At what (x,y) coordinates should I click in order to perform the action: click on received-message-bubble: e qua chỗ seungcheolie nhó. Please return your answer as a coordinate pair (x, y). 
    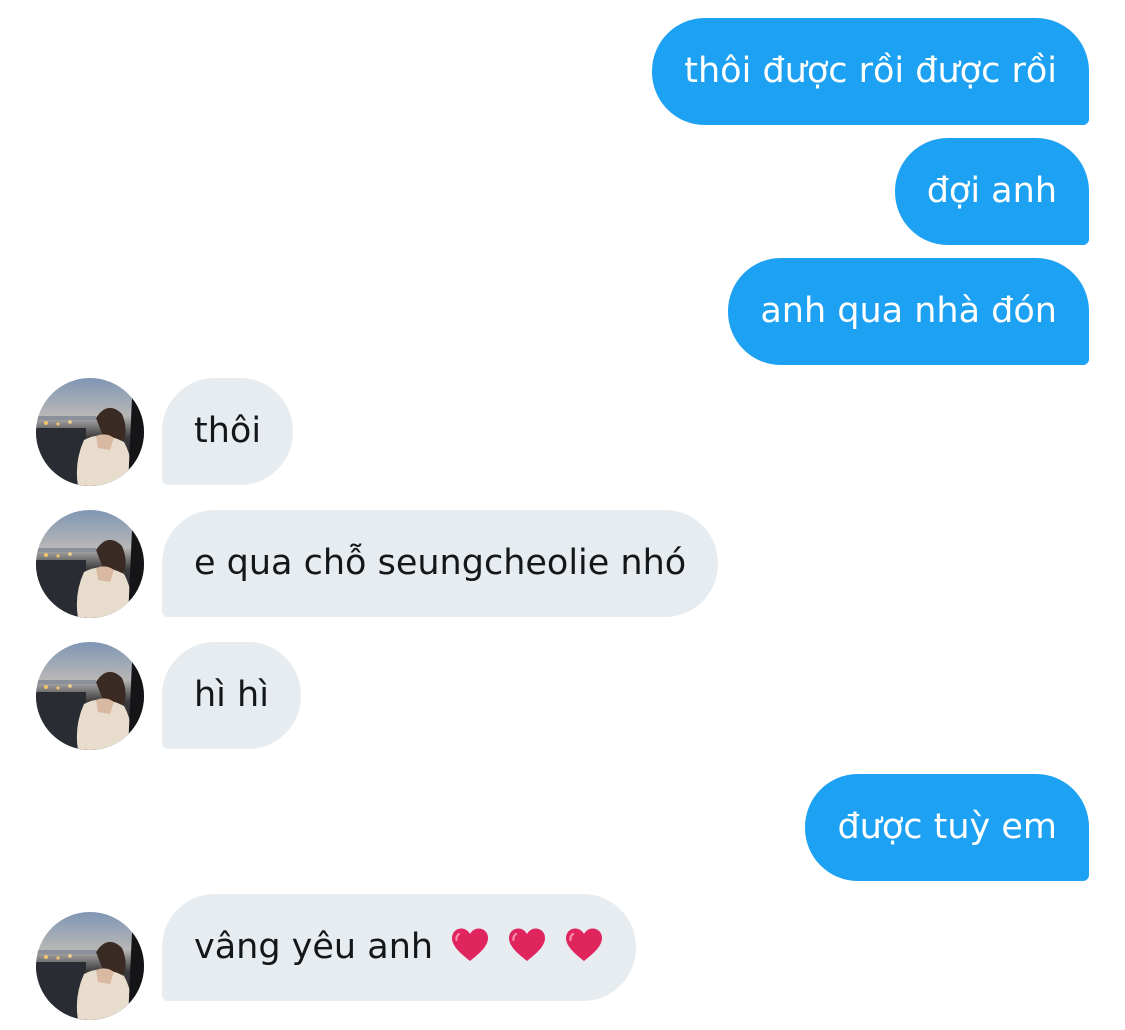
    Looking at the image, I should click on (440, 563).